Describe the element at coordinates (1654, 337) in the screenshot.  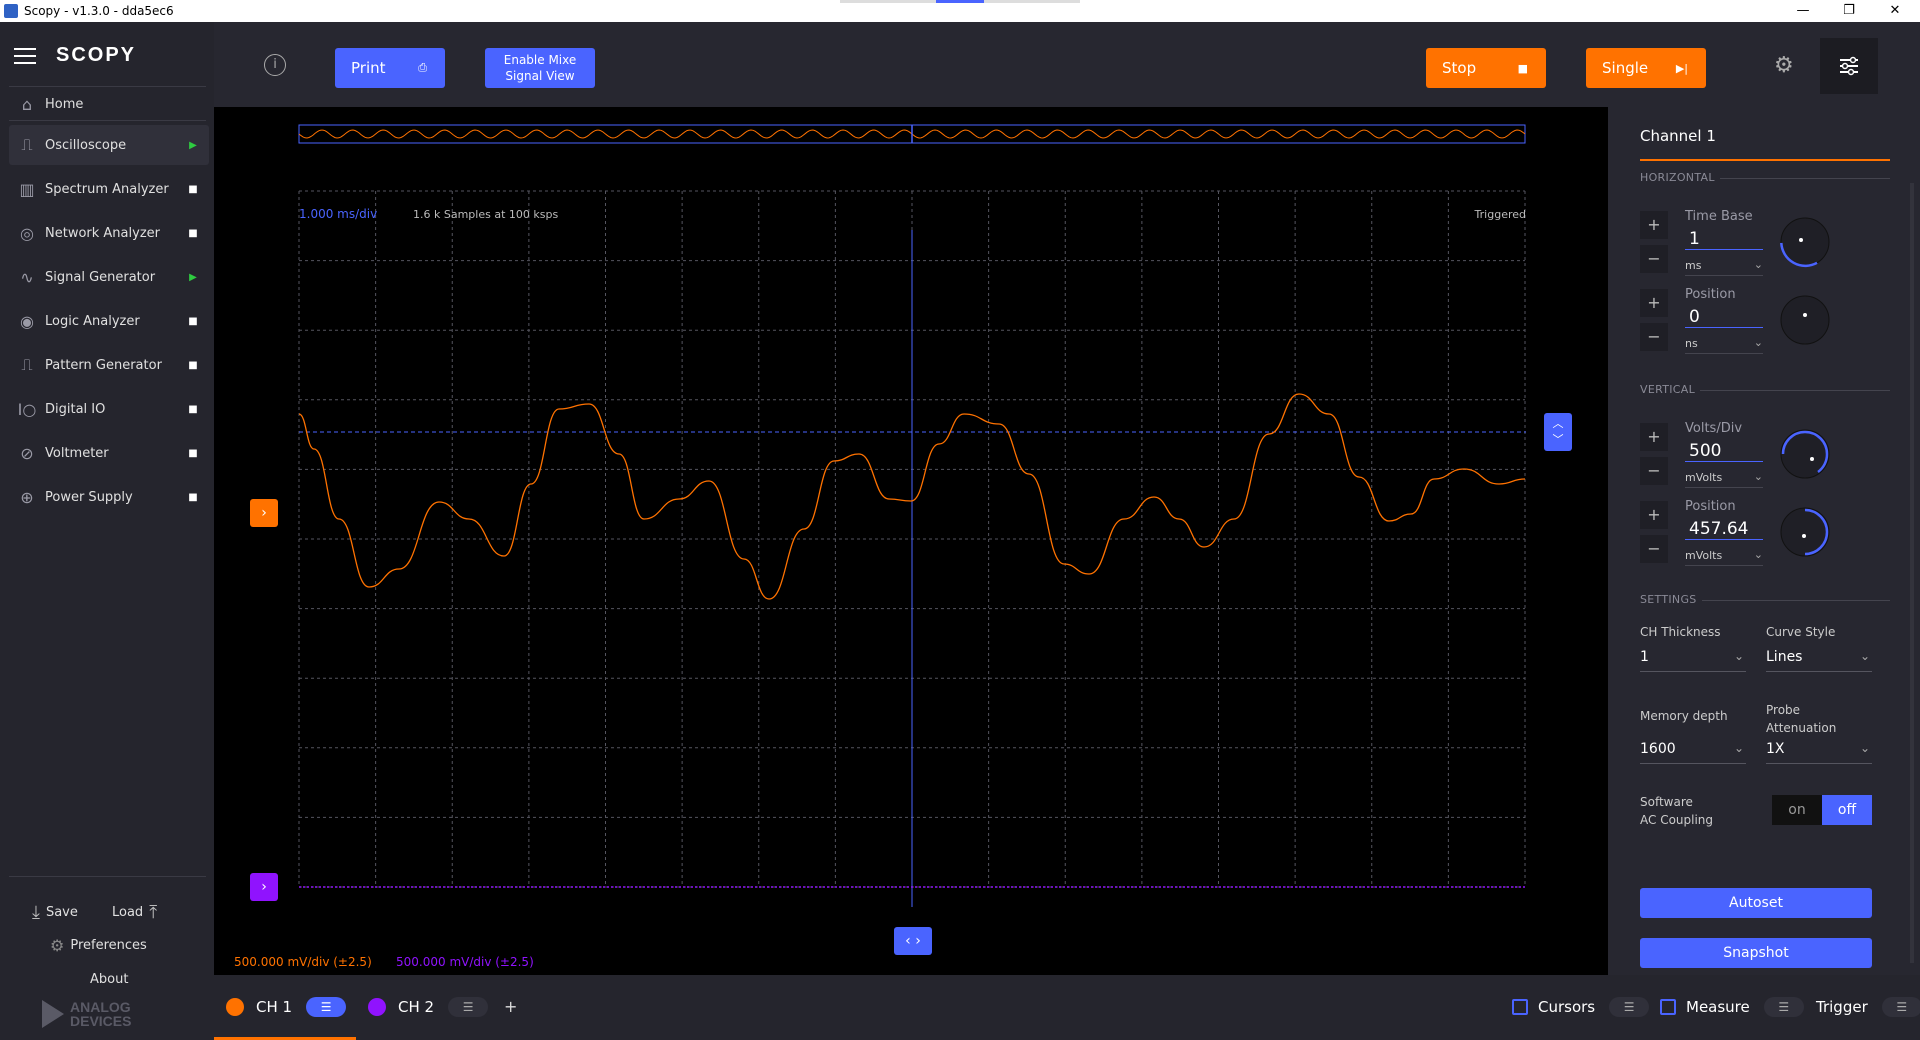
I see `hpos-minus-button: −` at that location.